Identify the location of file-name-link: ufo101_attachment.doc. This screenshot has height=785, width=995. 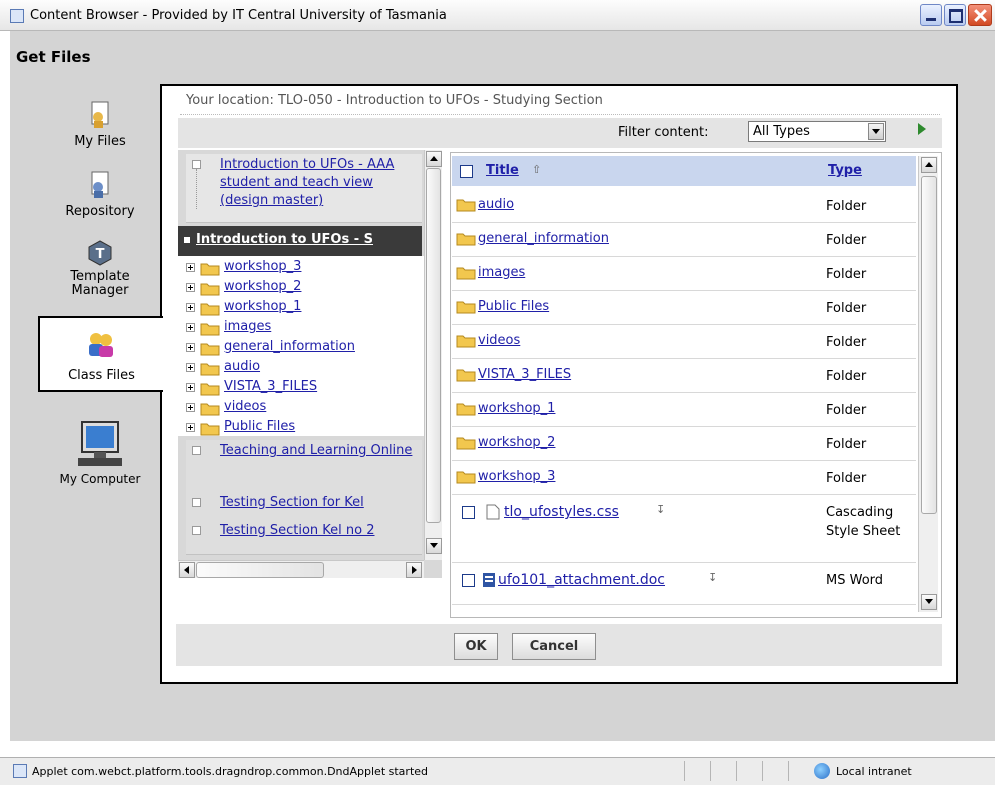
(581, 580).